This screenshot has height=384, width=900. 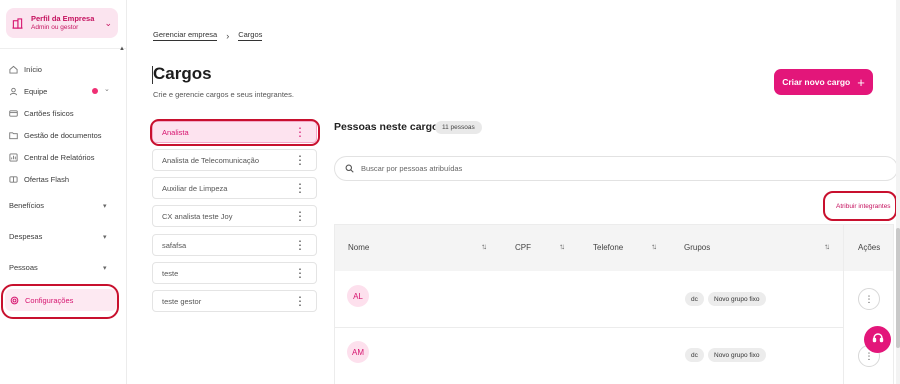 I want to click on role-item: teste gestor ⋮, so click(x=234, y=301).